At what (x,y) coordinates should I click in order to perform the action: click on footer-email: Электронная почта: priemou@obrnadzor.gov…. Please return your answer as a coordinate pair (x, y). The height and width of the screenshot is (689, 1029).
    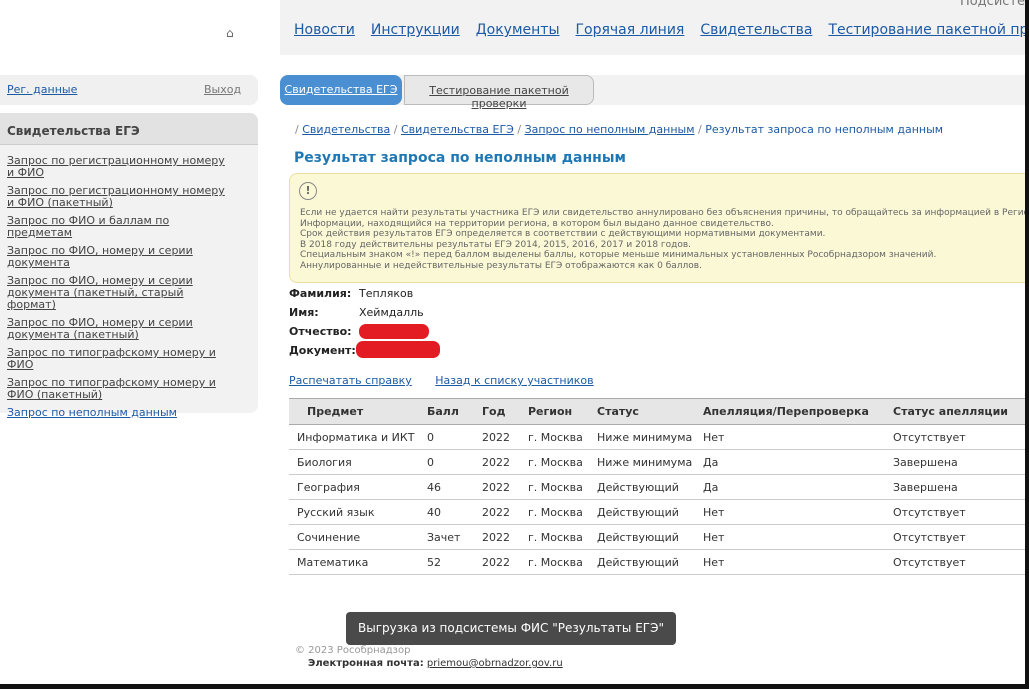
    Looking at the image, I should click on (435, 663).